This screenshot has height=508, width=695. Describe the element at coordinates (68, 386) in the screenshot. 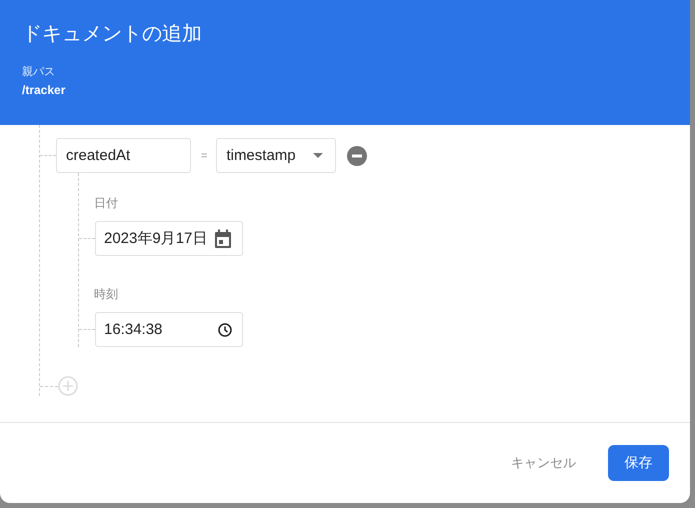

I see `add-field-icon` at that location.